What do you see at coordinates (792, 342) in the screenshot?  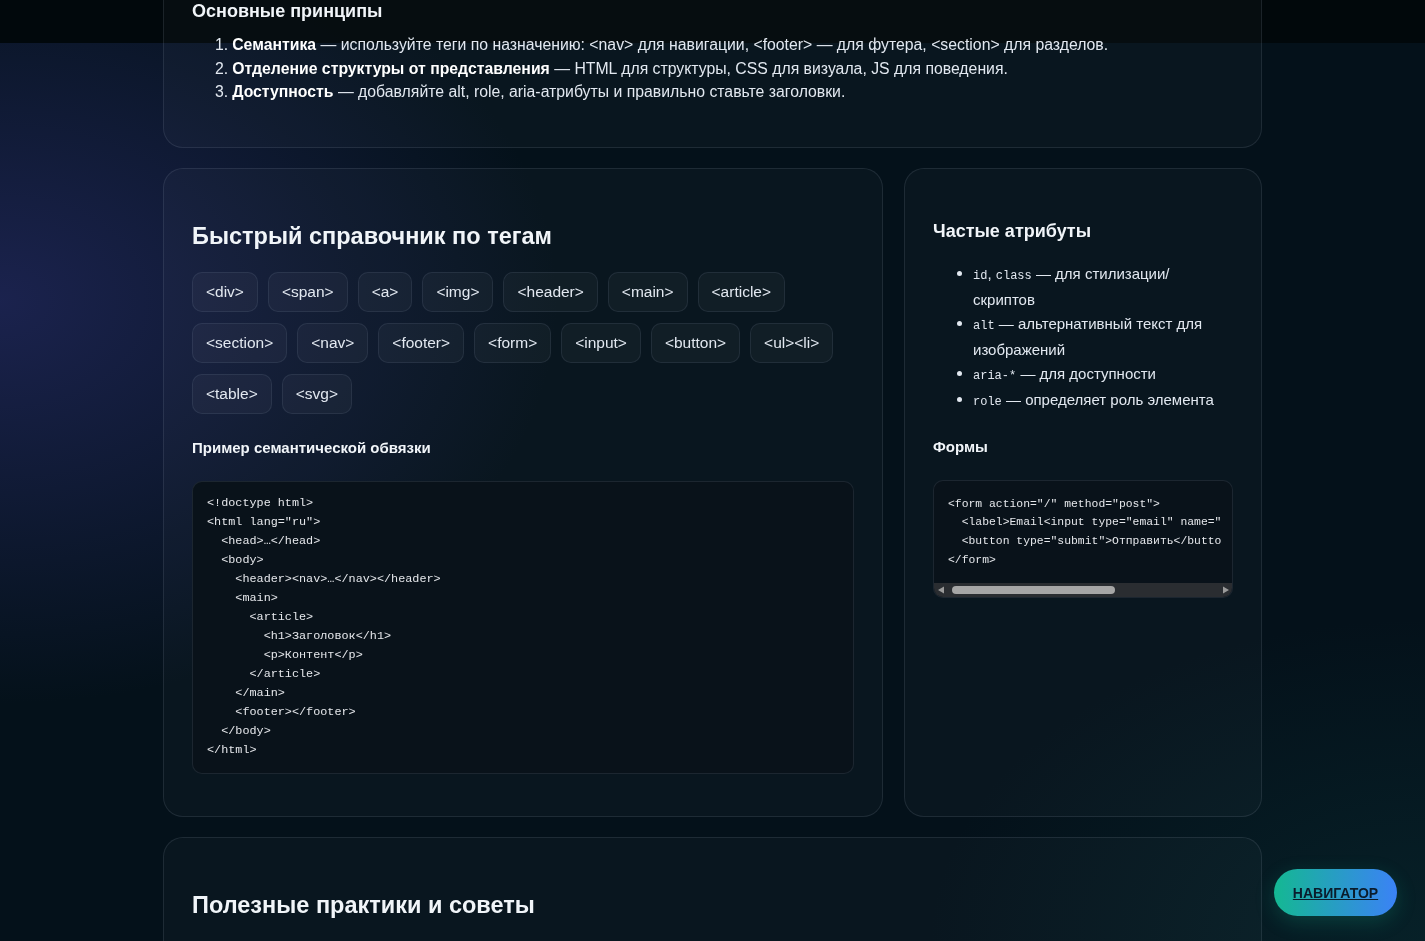 I see `tag-chip: <ul><li>` at bounding box center [792, 342].